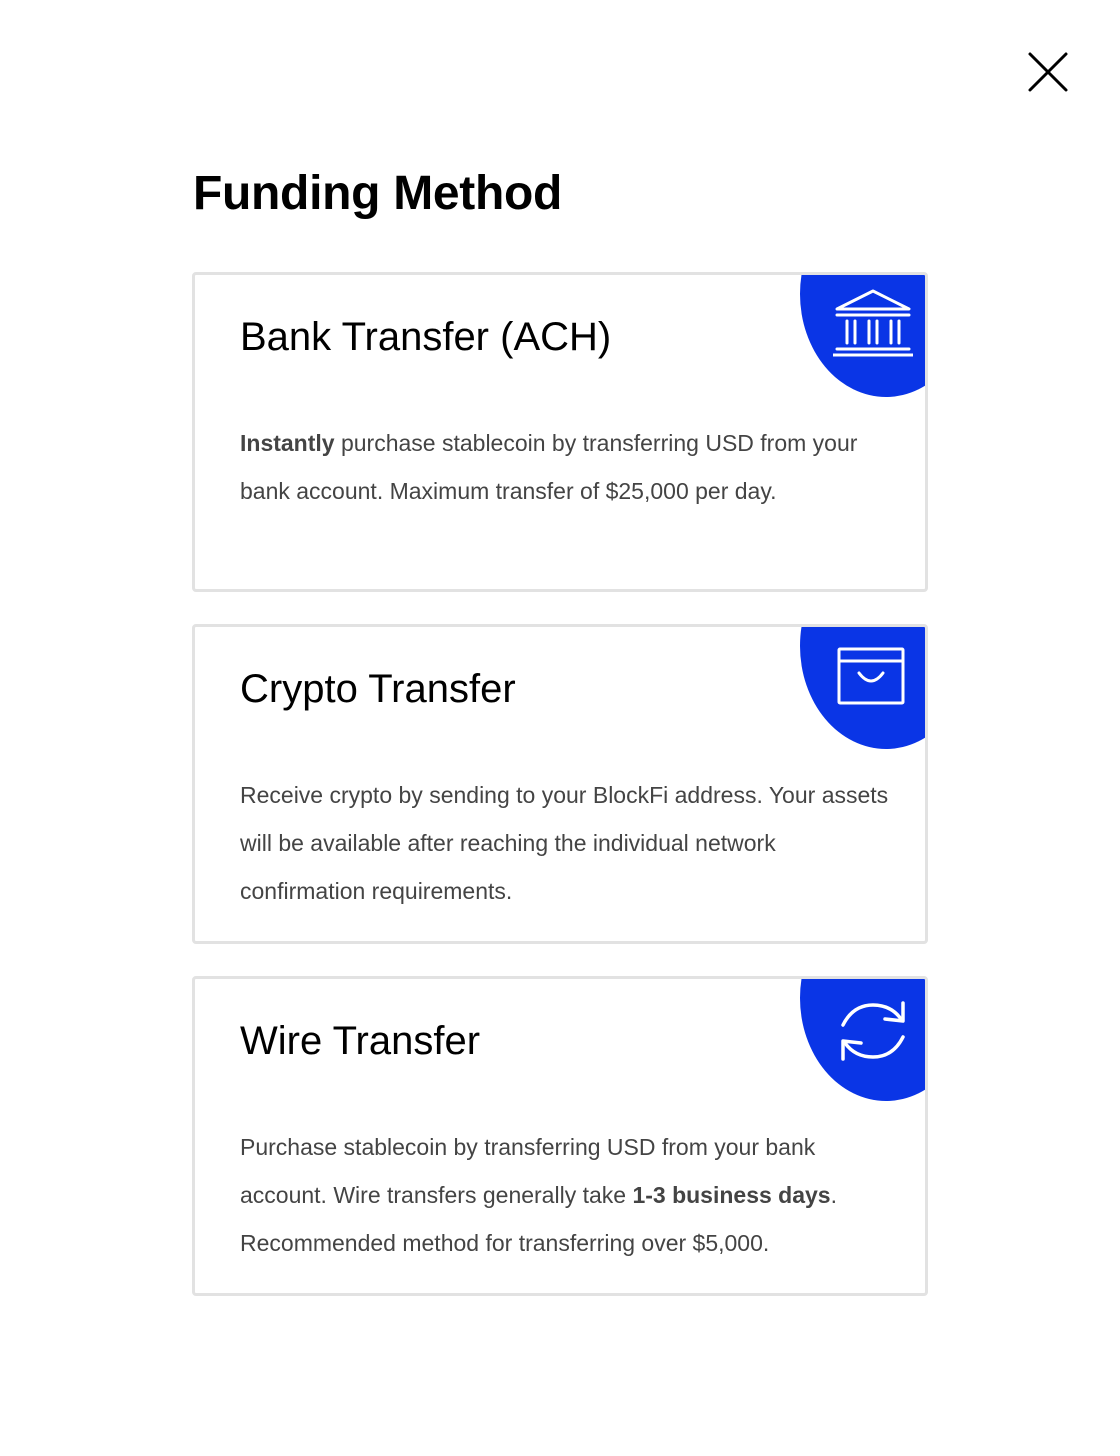 The image size is (1120, 1456). What do you see at coordinates (287, 443) in the screenshot?
I see `desc-emphasis: Instantly` at bounding box center [287, 443].